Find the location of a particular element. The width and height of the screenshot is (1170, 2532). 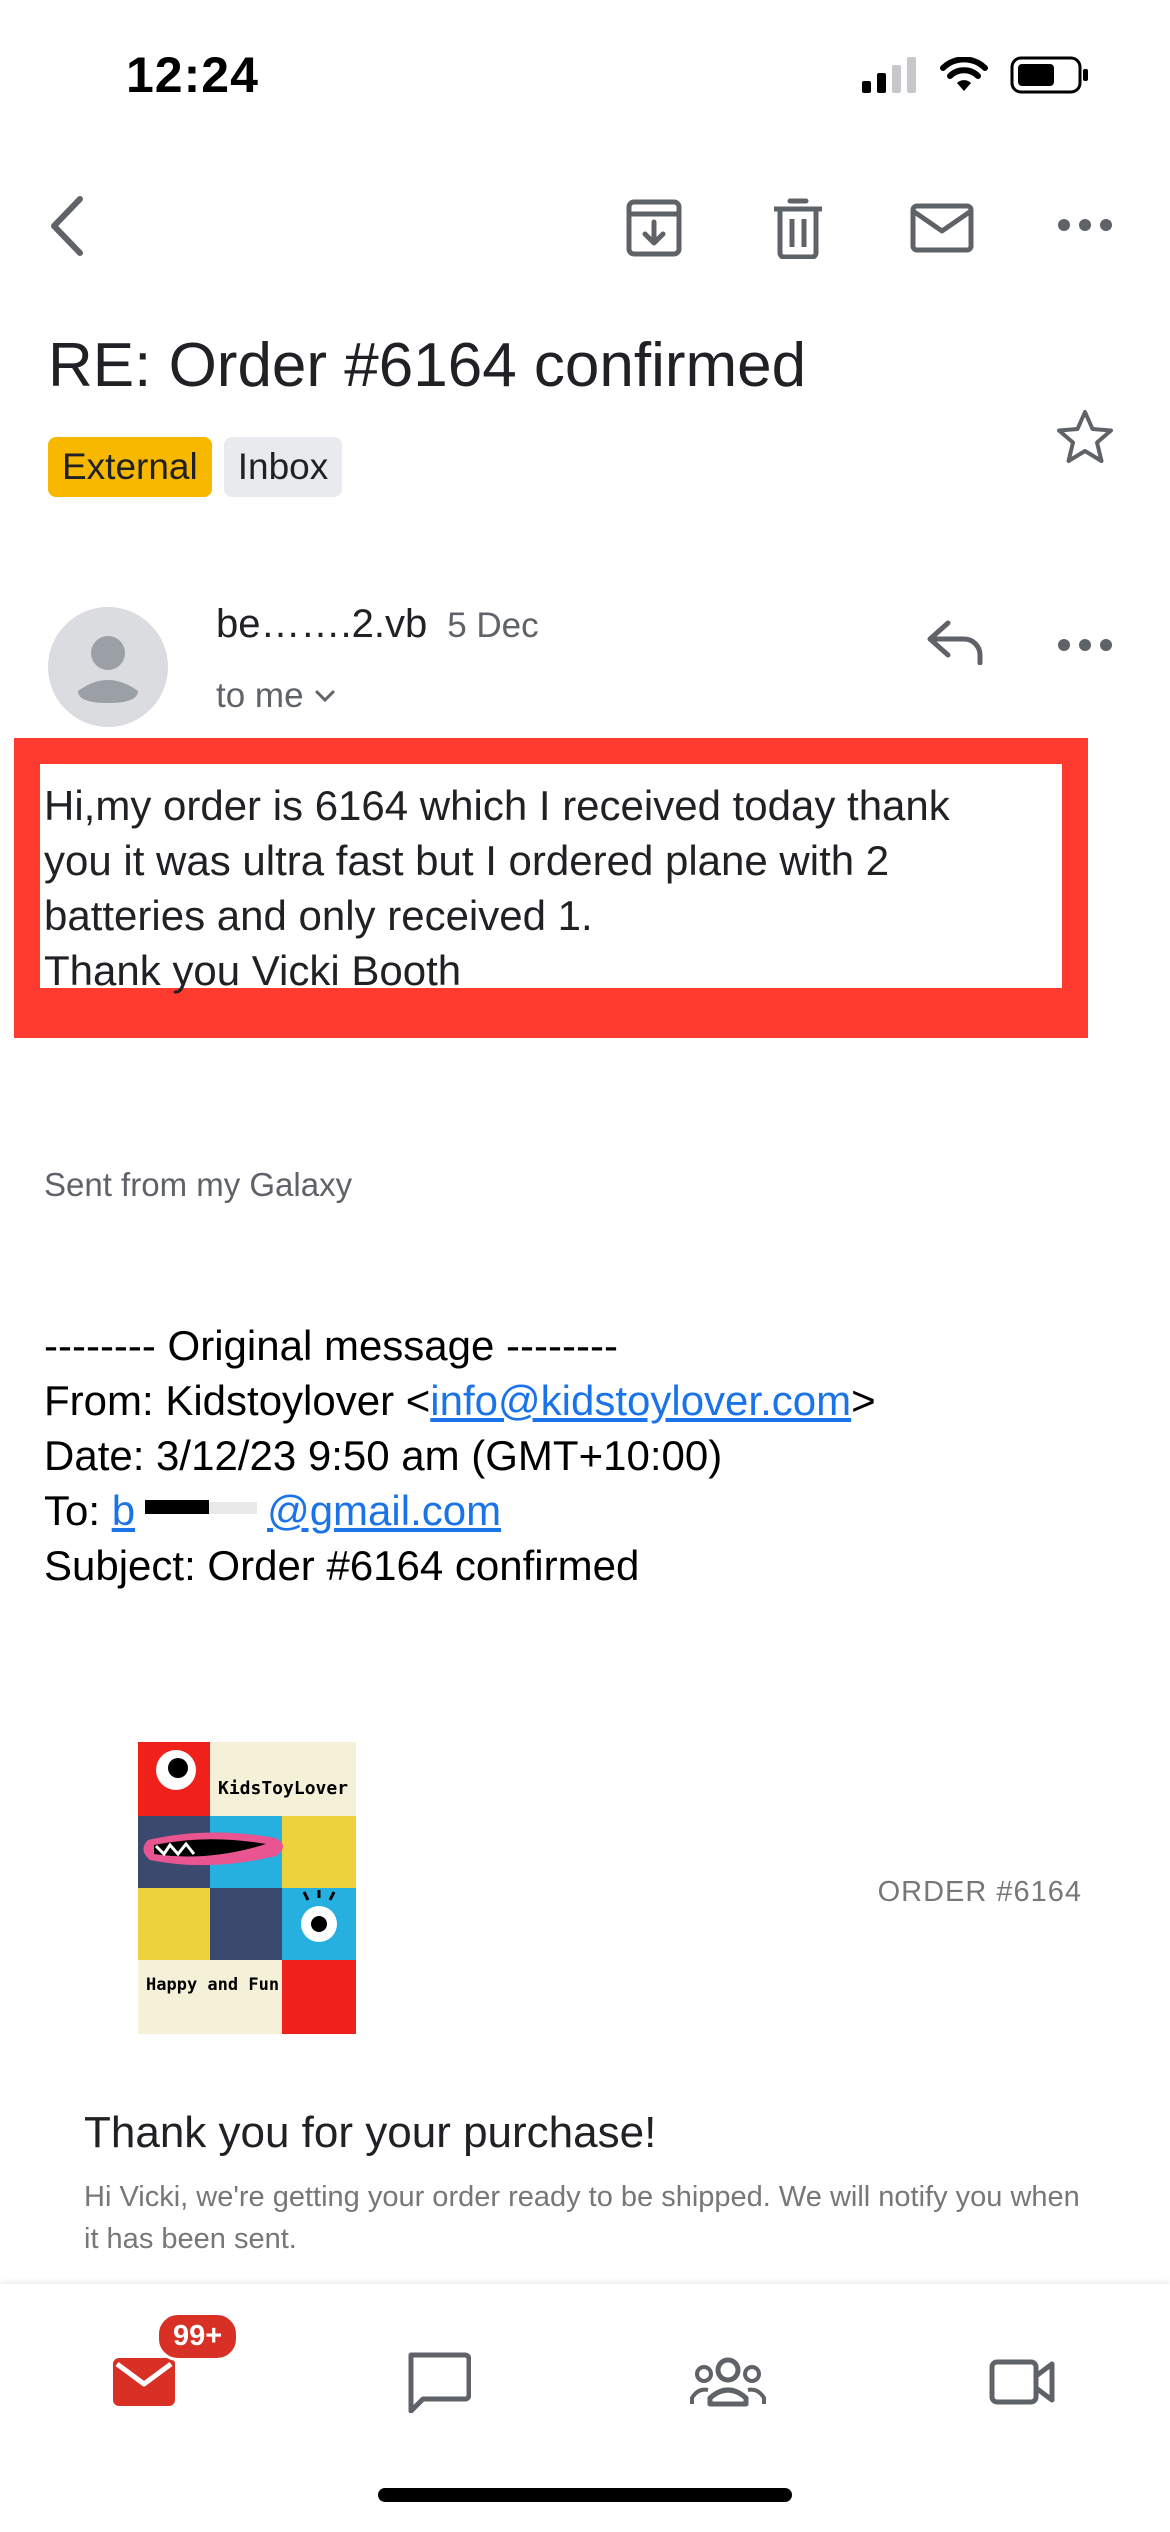

email-signature: Sent from my Galaxy is located at coordinates (198, 1184).